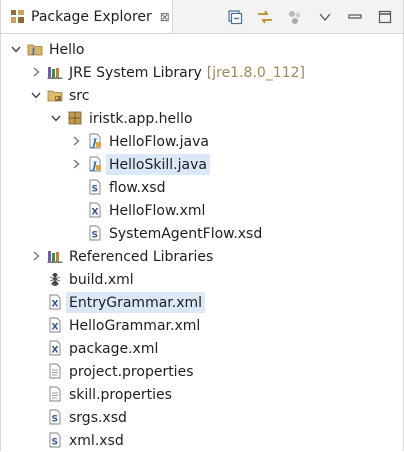  I want to click on tree-item-label-wrap: HelloFlow.xml, so click(157, 210).